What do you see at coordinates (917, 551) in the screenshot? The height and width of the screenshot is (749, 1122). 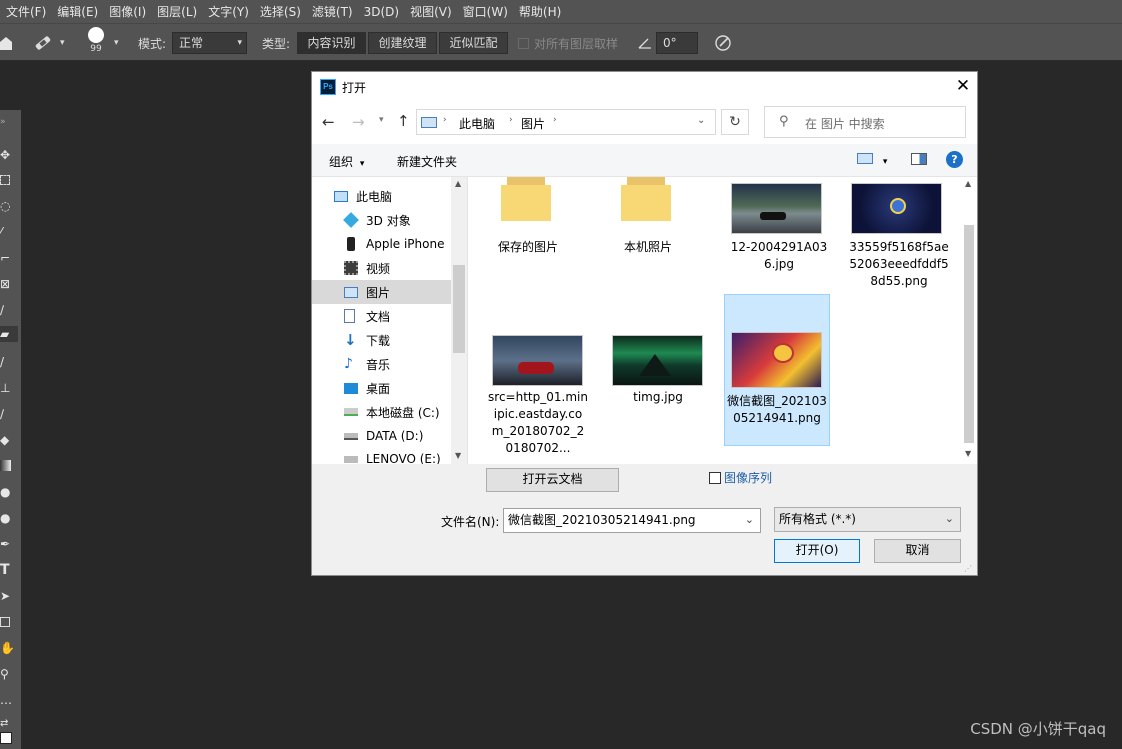 I see `cancel-button: 取消` at bounding box center [917, 551].